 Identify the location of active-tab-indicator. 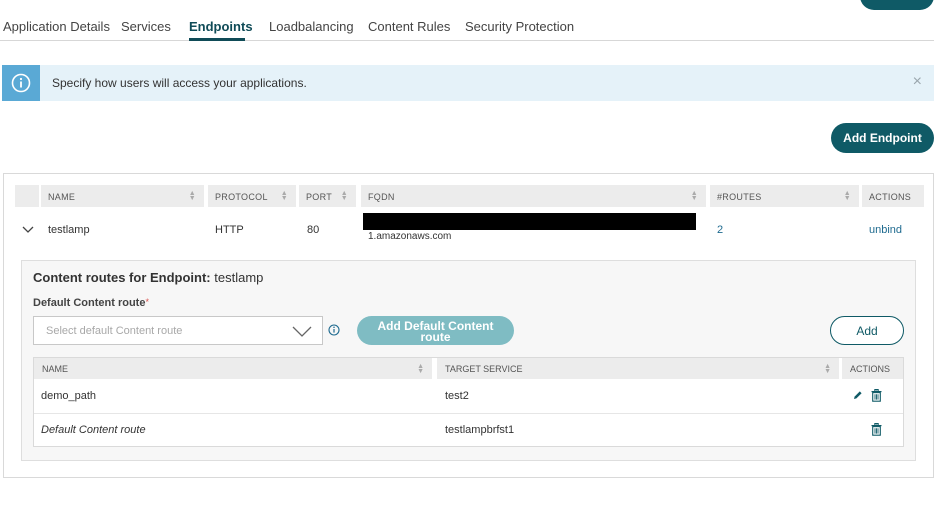
(217, 39).